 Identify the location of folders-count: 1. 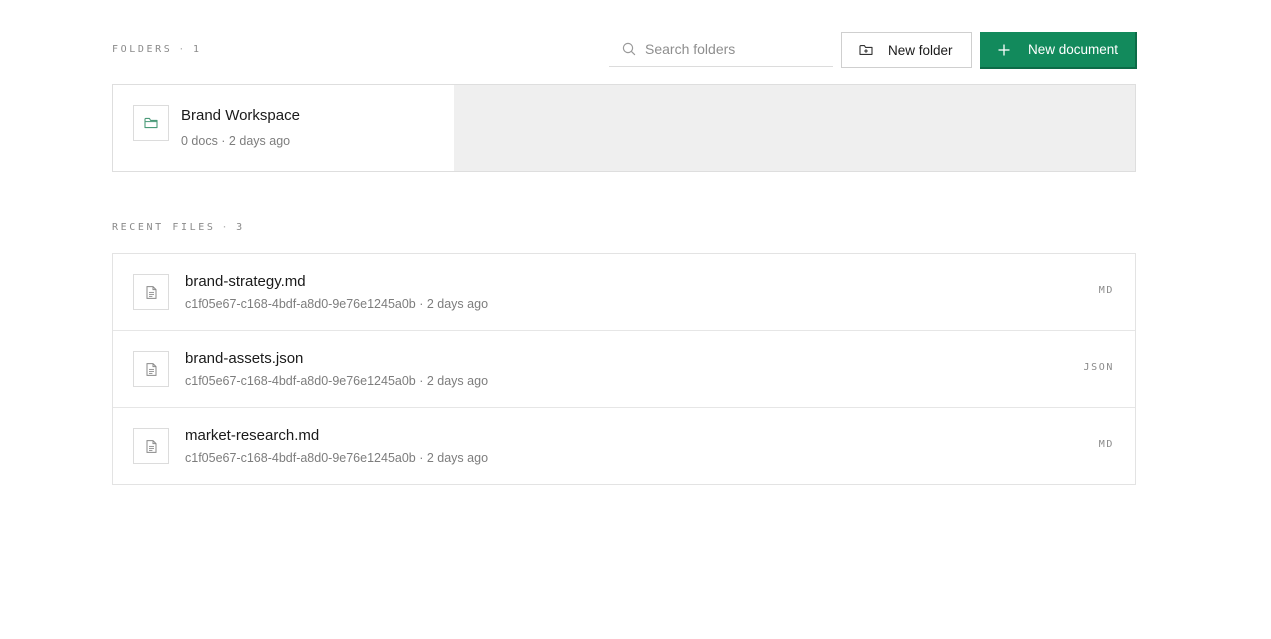
(197, 49).